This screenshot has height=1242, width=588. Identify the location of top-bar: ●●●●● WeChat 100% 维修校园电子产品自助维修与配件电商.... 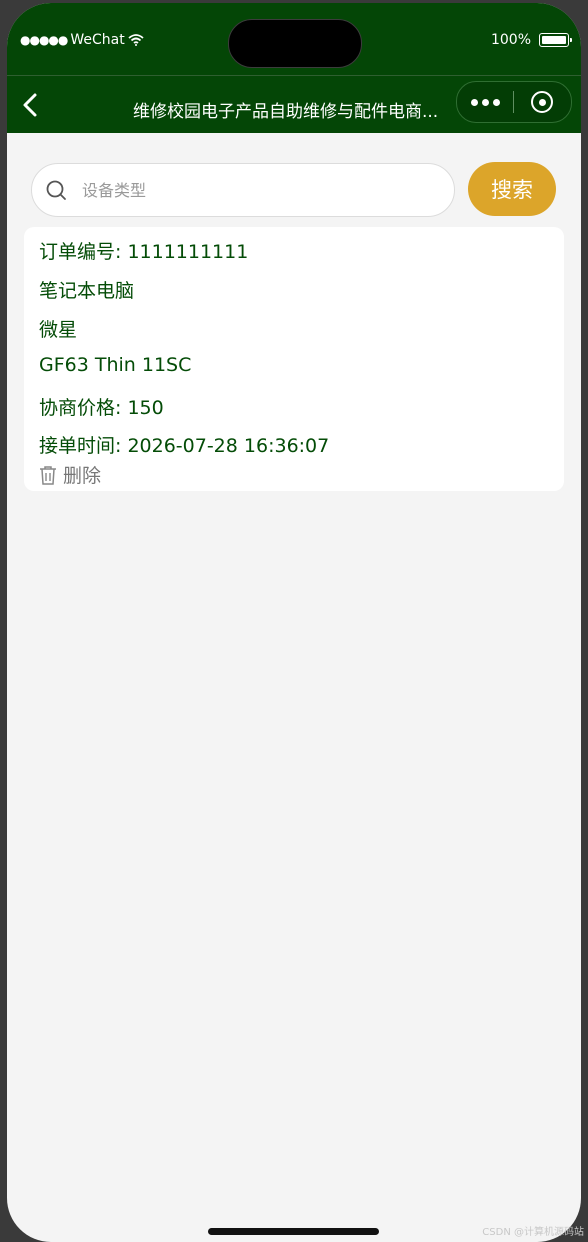
(294, 68).